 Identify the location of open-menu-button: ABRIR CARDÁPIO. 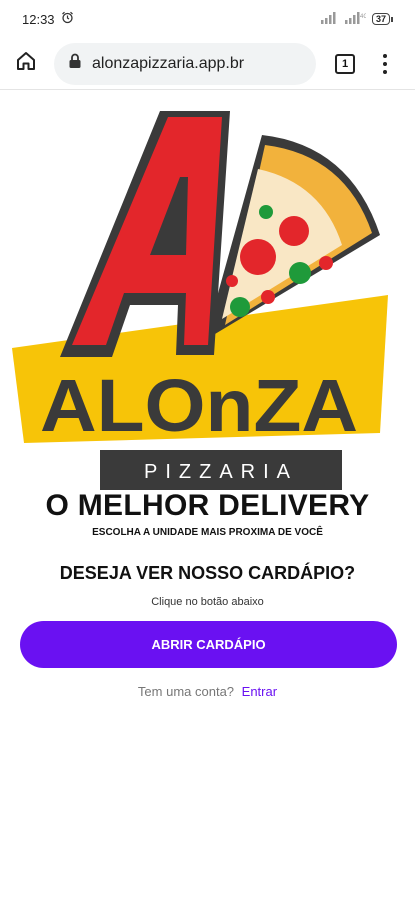
(208, 644).